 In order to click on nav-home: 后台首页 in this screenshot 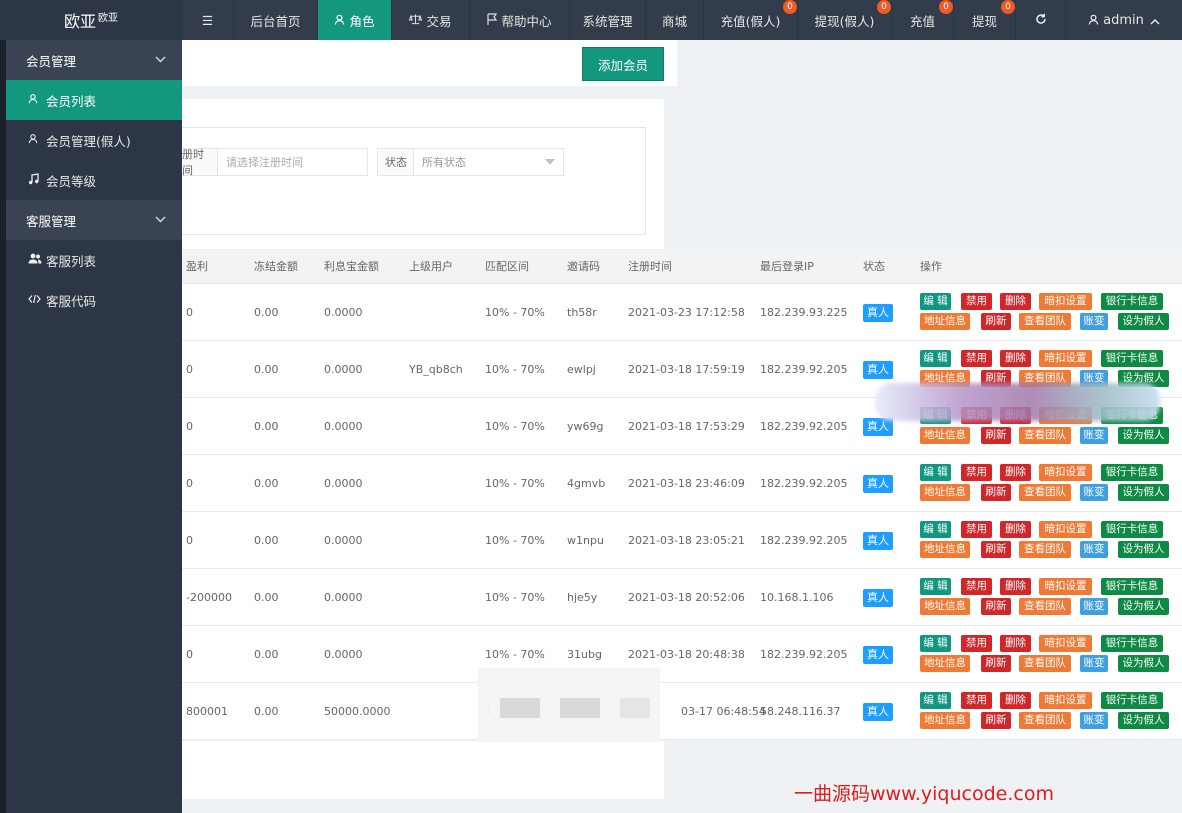, I will do `click(276, 20)`.